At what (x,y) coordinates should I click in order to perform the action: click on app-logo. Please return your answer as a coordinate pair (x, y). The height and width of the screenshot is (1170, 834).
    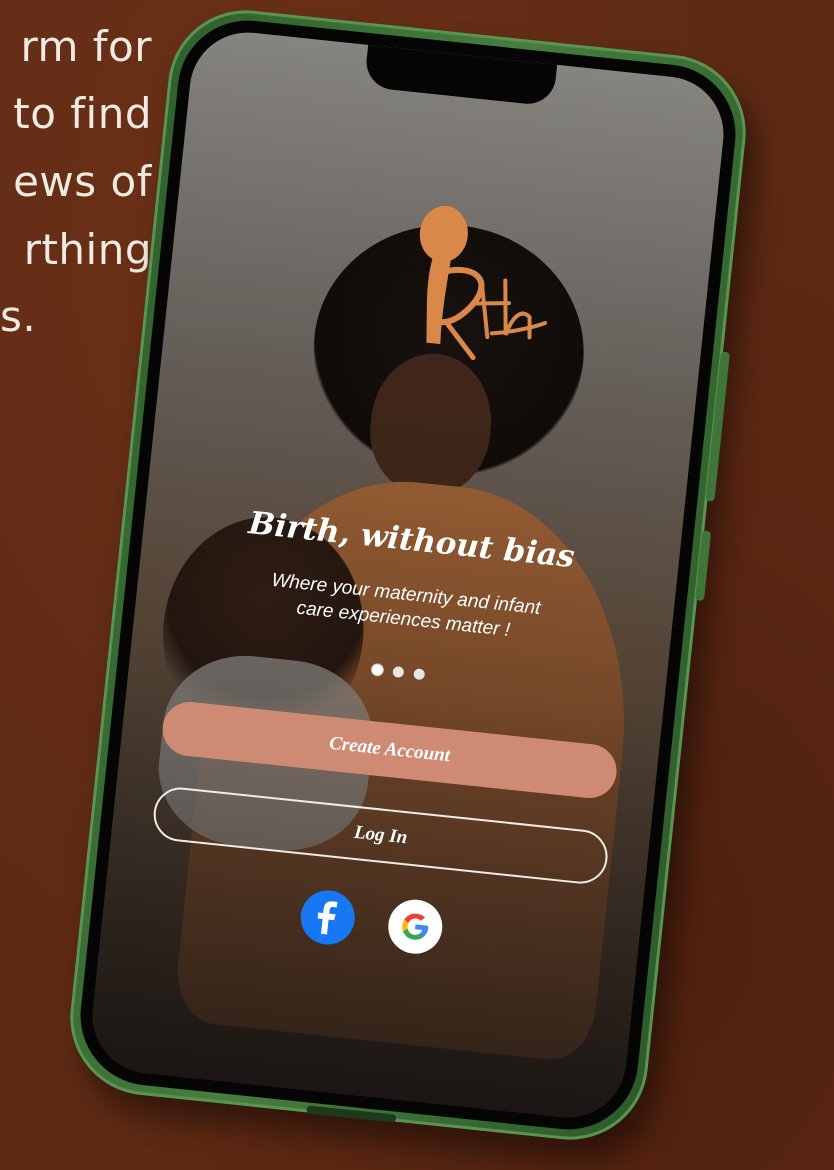
    Looking at the image, I should click on (473, 302).